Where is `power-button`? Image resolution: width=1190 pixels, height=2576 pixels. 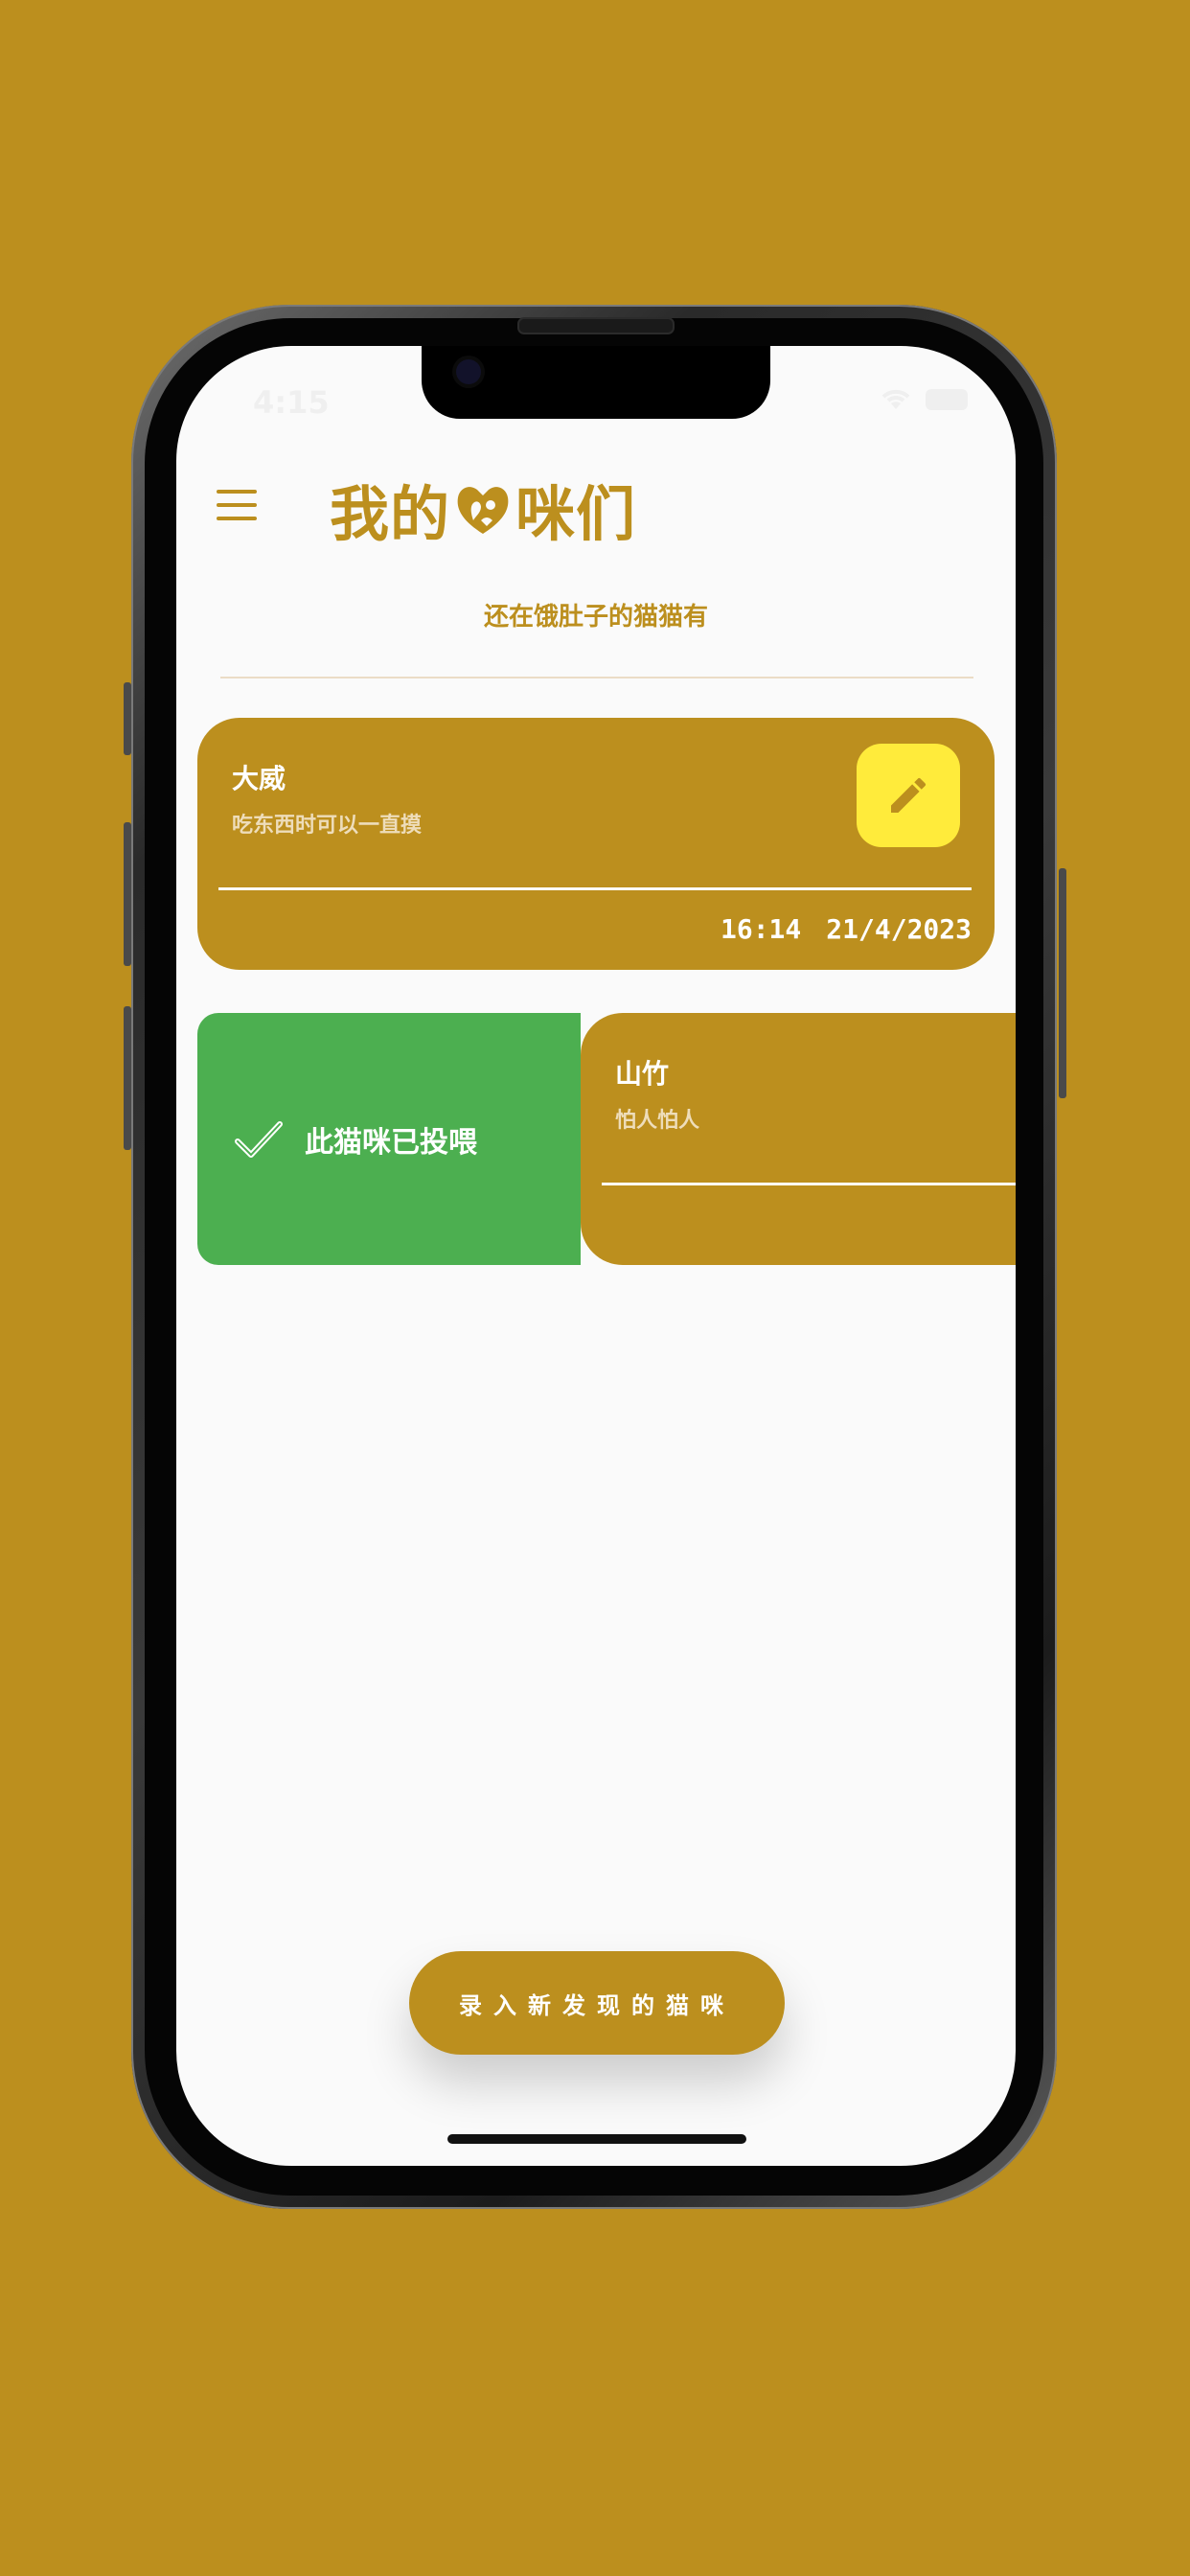 power-button is located at coordinates (1063, 983).